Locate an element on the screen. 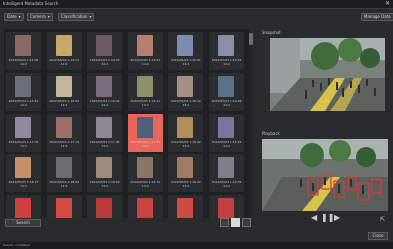  thumbnail-item: 2022/05/03 1:15:22 14:2 is located at coordinates (226, 51).